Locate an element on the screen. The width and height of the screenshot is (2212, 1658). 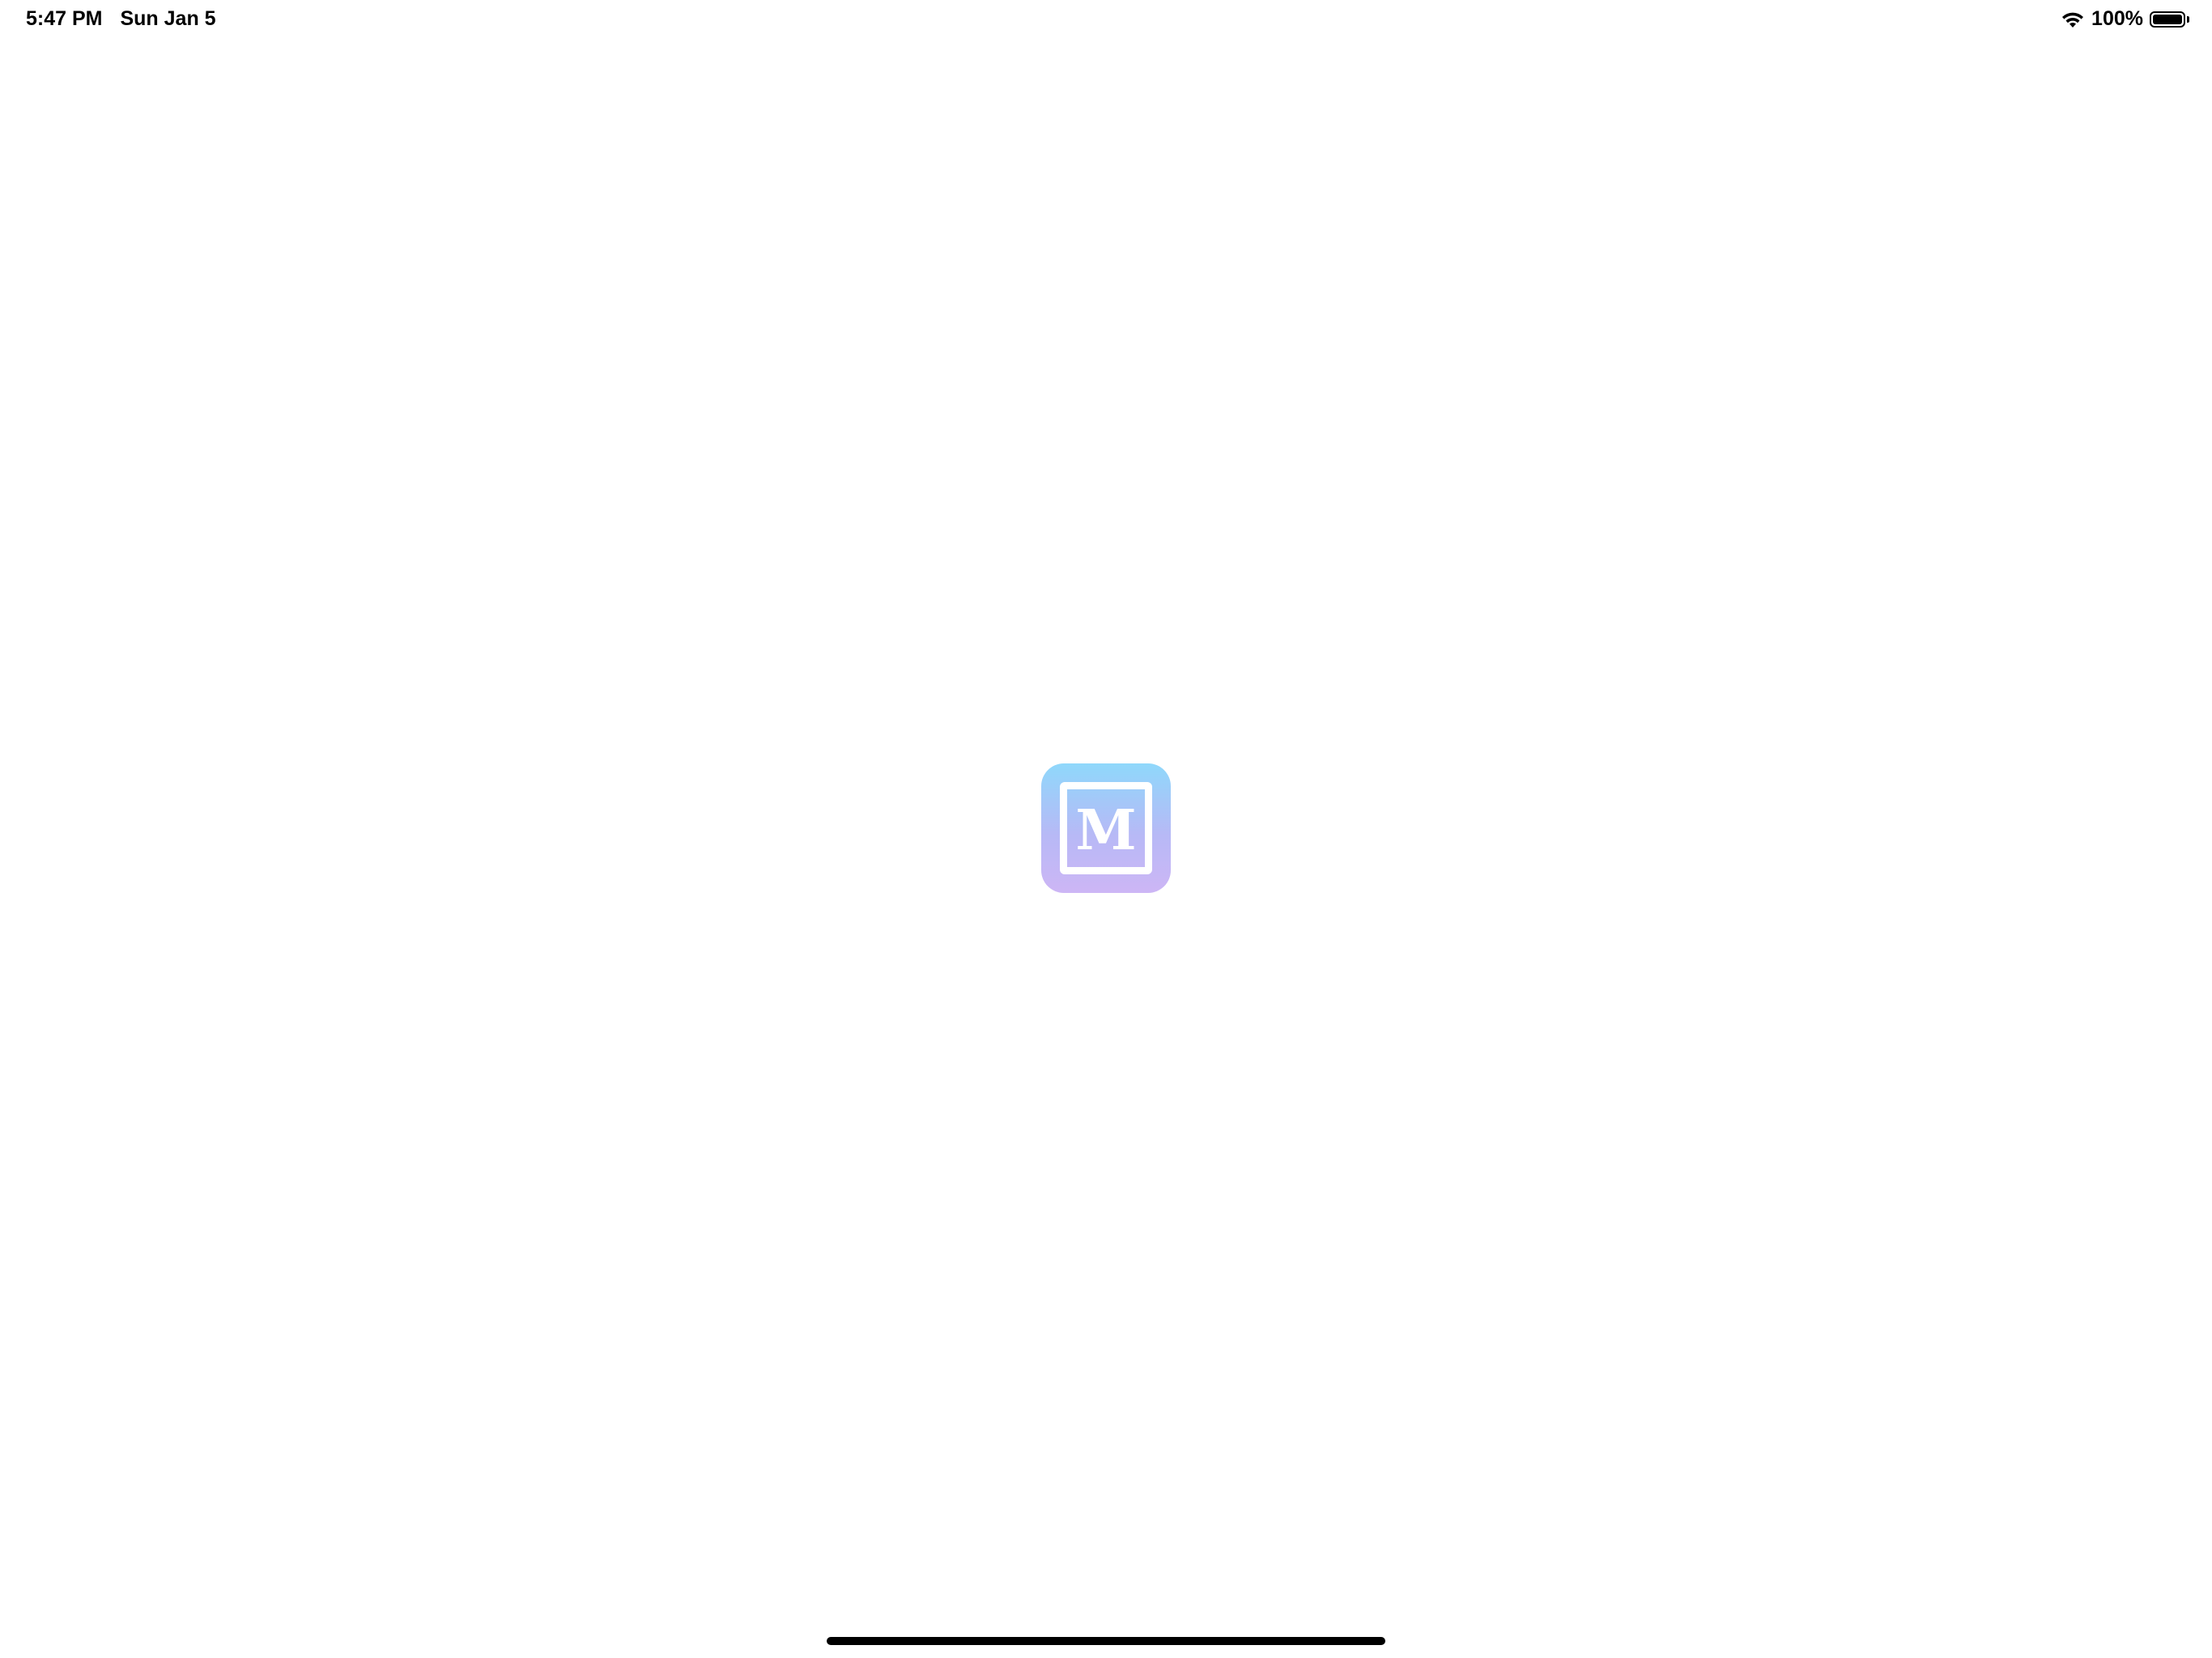
status-time: 5:47 PM is located at coordinates (64, 18).